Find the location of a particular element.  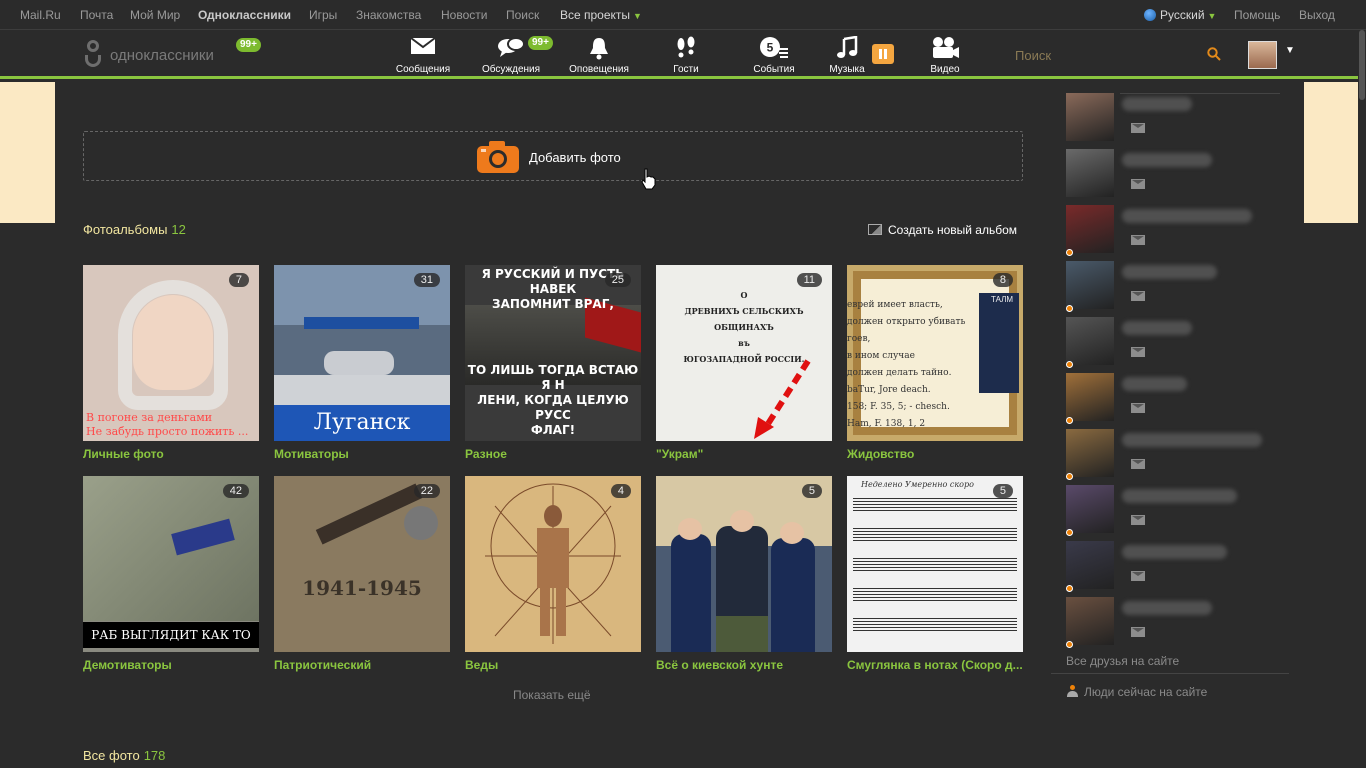

topbar-link-ok: Одноклассники is located at coordinates (244, 15).